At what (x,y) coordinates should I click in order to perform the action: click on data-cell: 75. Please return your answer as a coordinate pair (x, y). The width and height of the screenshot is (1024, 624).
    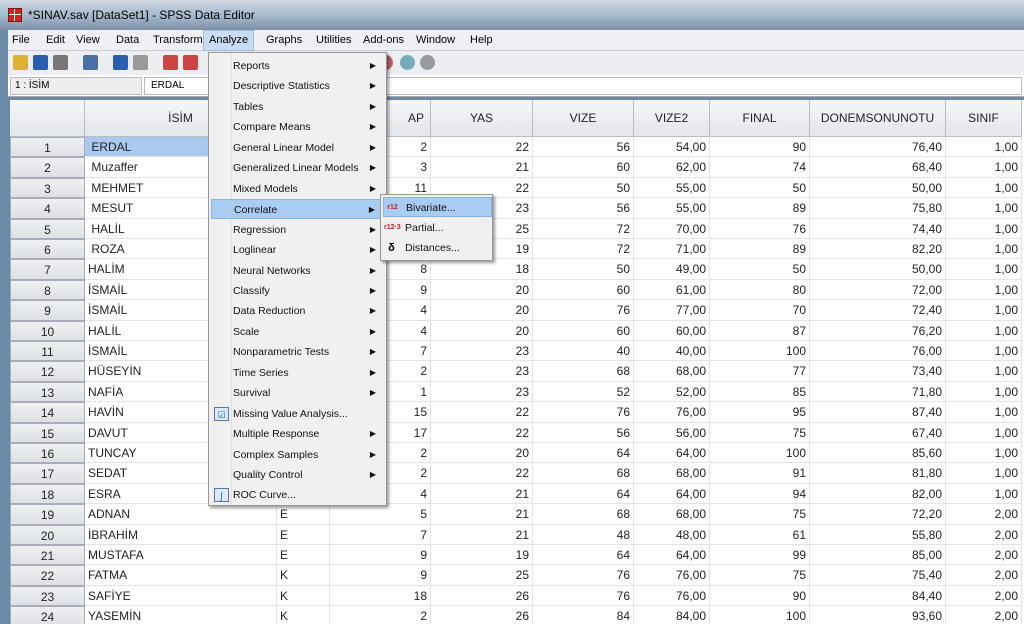
    Looking at the image, I should click on (760, 575).